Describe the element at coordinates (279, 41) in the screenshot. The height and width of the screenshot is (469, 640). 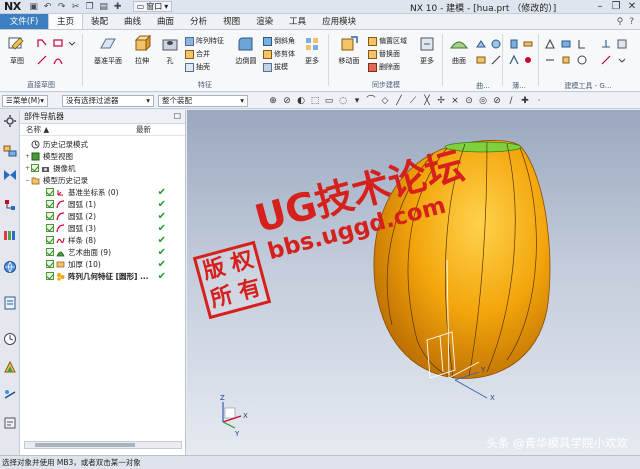
I see `chamfer-button: 倒斜角` at that location.